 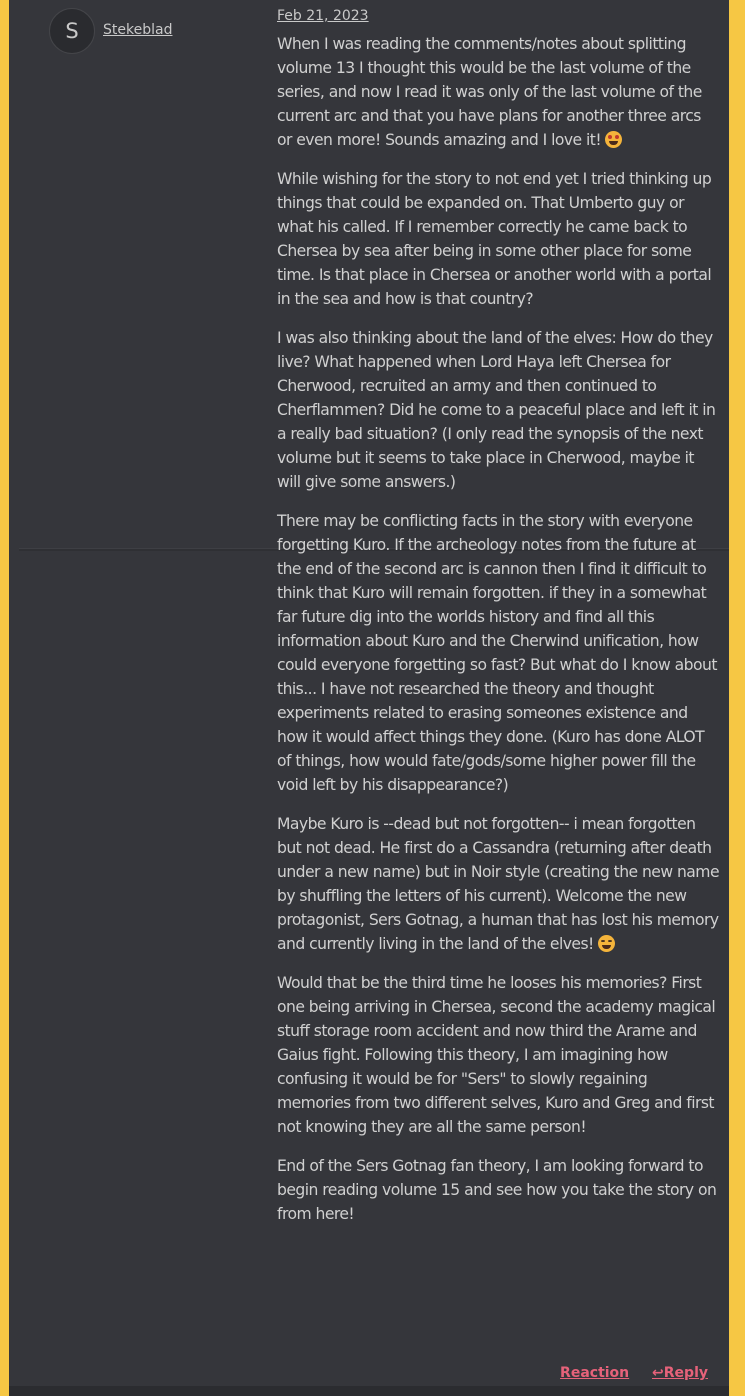 I want to click on reaction-button: Reaction, so click(x=594, y=1373).